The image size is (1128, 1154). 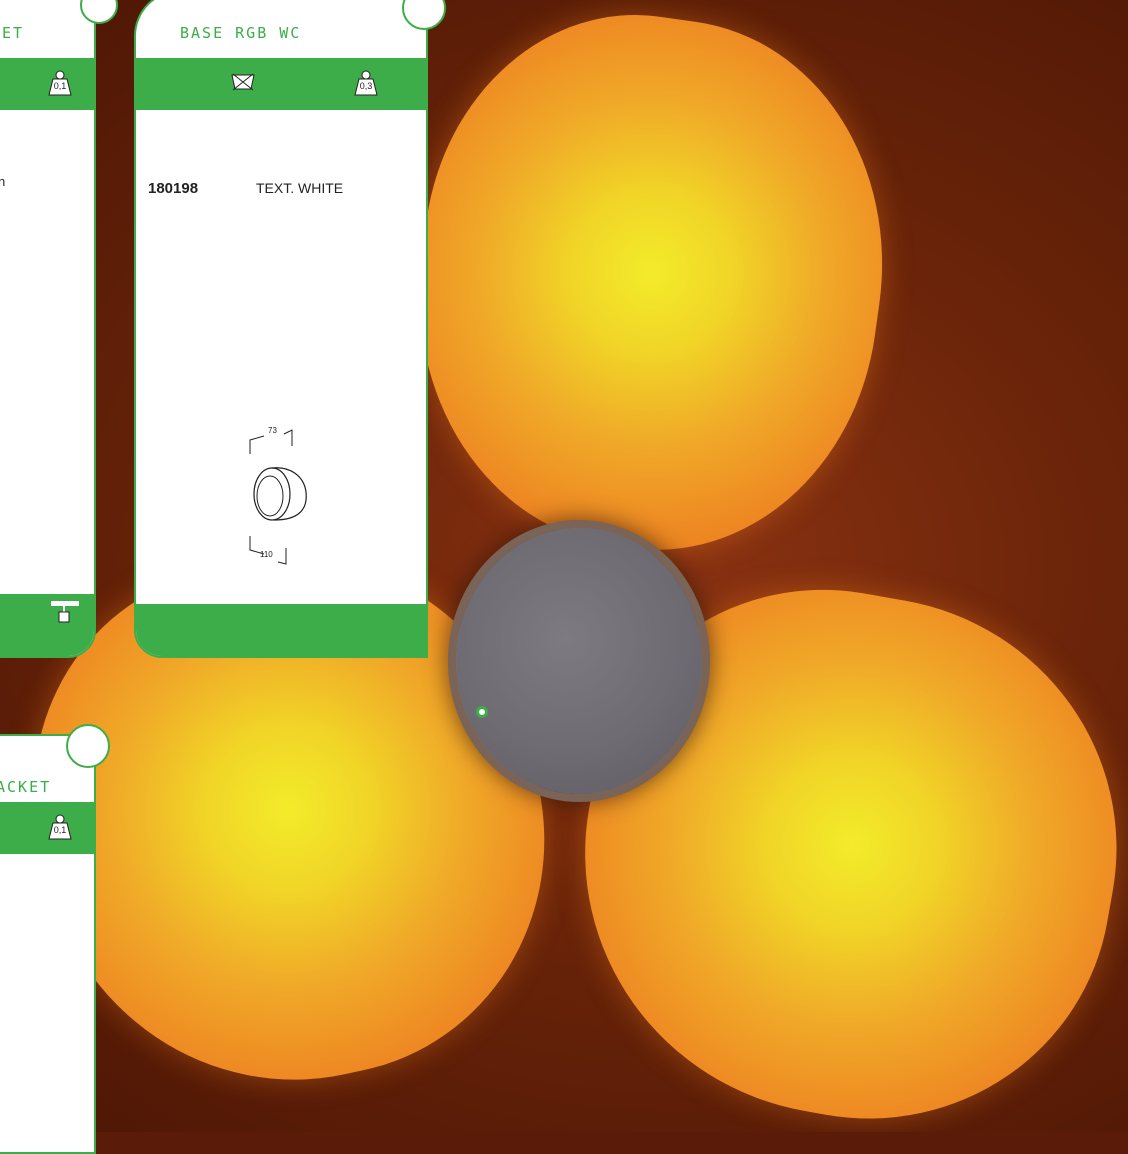 I want to click on weight-icon: 0,3, so click(x=366, y=83).